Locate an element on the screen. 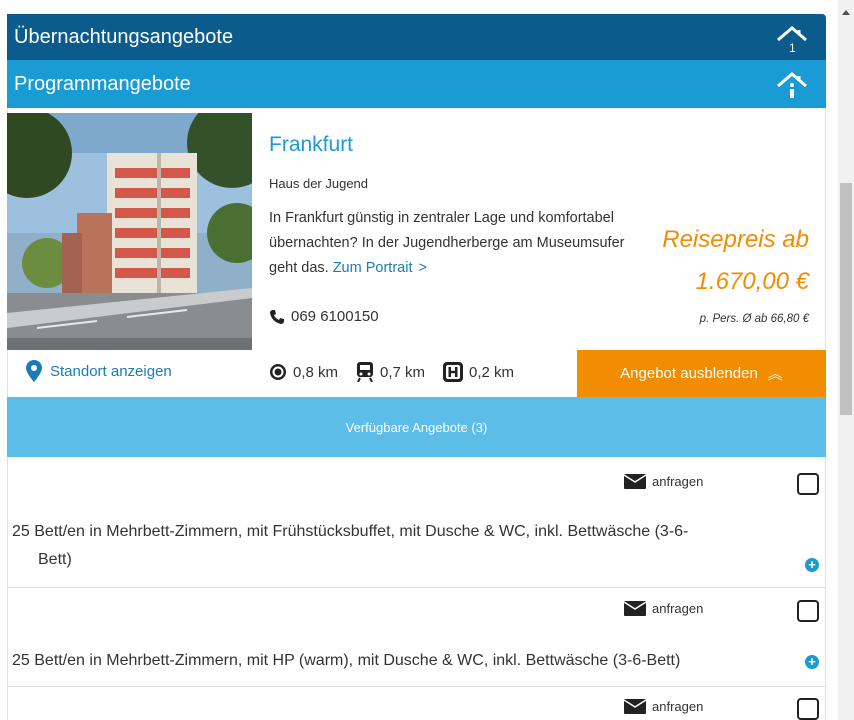  distance-bus-value: 0,2 km is located at coordinates (492, 372).